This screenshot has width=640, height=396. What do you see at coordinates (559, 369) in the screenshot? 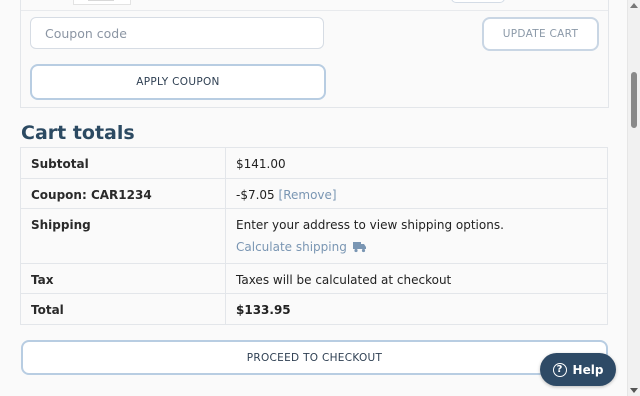
I see `question-icon: ?` at bounding box center [559, 369].